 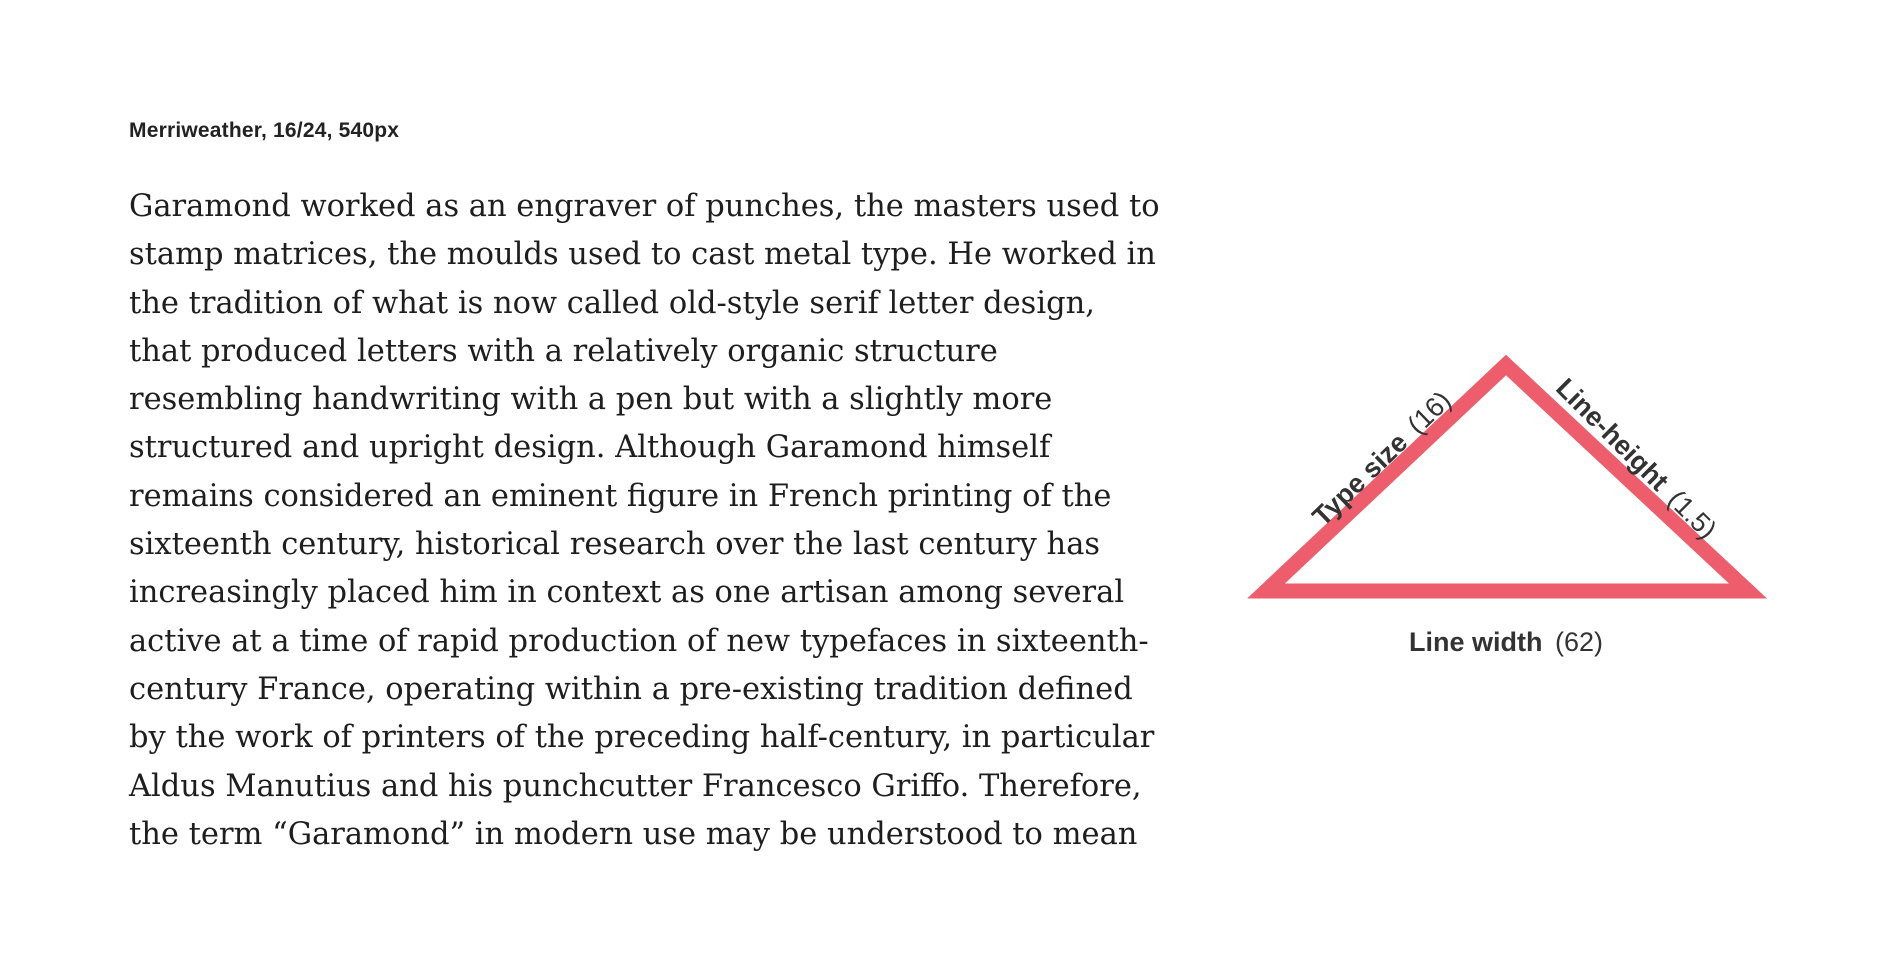 I want to click on svg-text: Type size (16), so click(x=1382, y=458).